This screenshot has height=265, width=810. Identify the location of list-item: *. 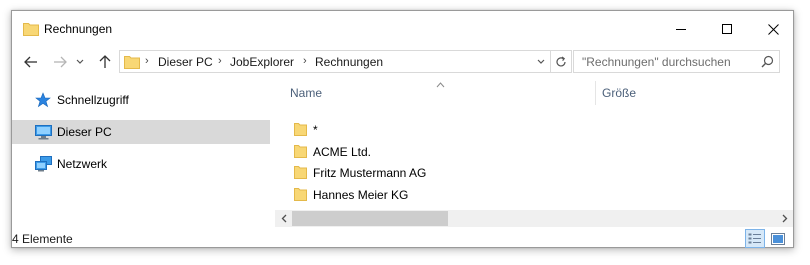
(401, 129).